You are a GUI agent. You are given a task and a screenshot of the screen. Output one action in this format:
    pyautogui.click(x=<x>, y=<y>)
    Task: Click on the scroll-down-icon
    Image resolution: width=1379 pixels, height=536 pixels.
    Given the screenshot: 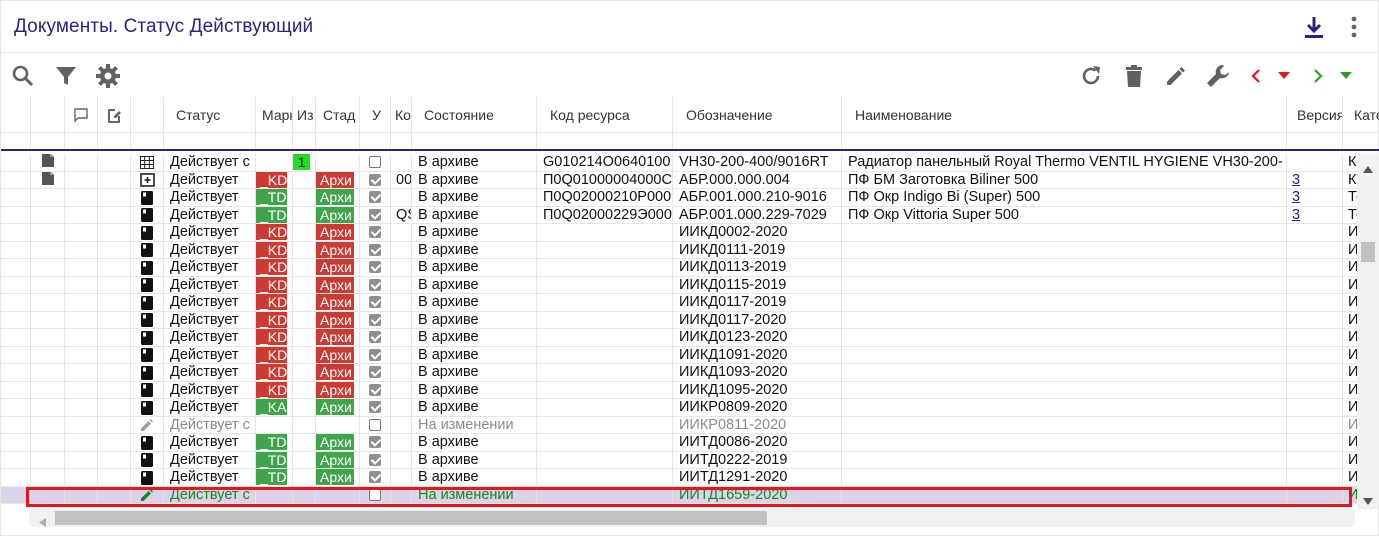 What is the action you would take?
    pyautogui.click(x=1368, y=501)
    